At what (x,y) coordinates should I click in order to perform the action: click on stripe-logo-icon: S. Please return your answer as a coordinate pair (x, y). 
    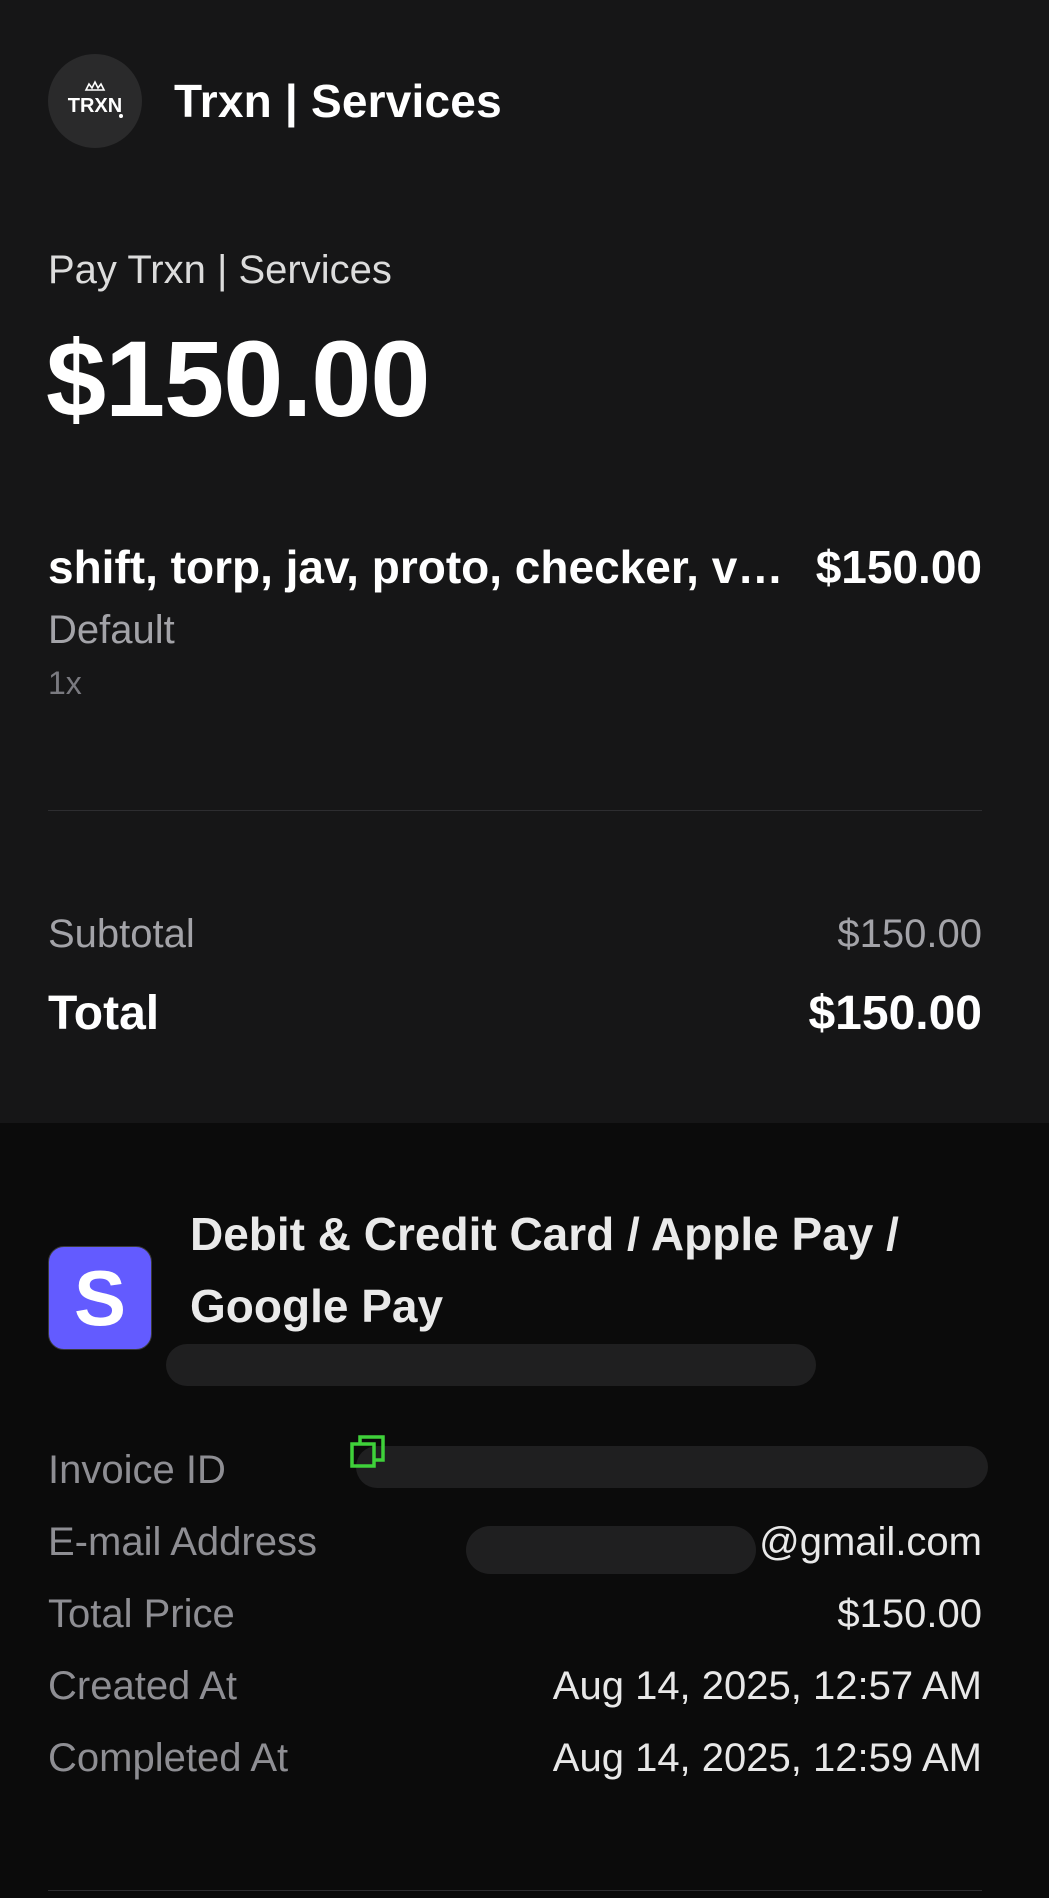
    Looking at the image, I should click on (100, 1298).